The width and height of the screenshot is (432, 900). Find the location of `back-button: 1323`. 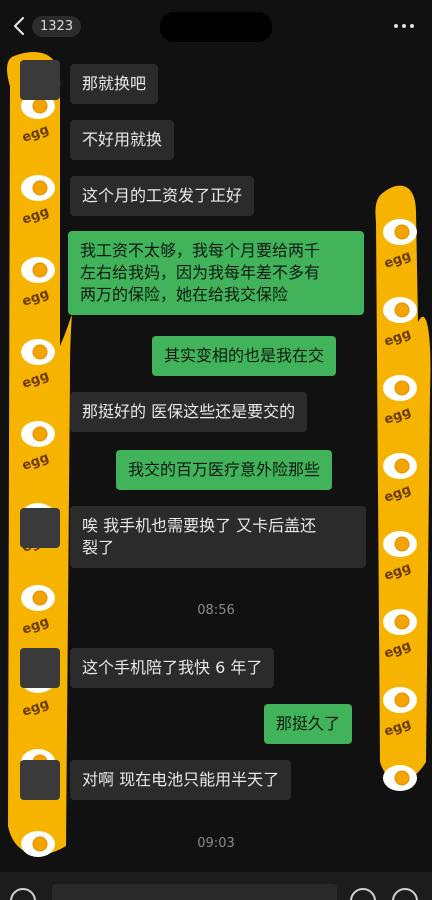

back-button: 1323 is located at coordinates (47, 26).